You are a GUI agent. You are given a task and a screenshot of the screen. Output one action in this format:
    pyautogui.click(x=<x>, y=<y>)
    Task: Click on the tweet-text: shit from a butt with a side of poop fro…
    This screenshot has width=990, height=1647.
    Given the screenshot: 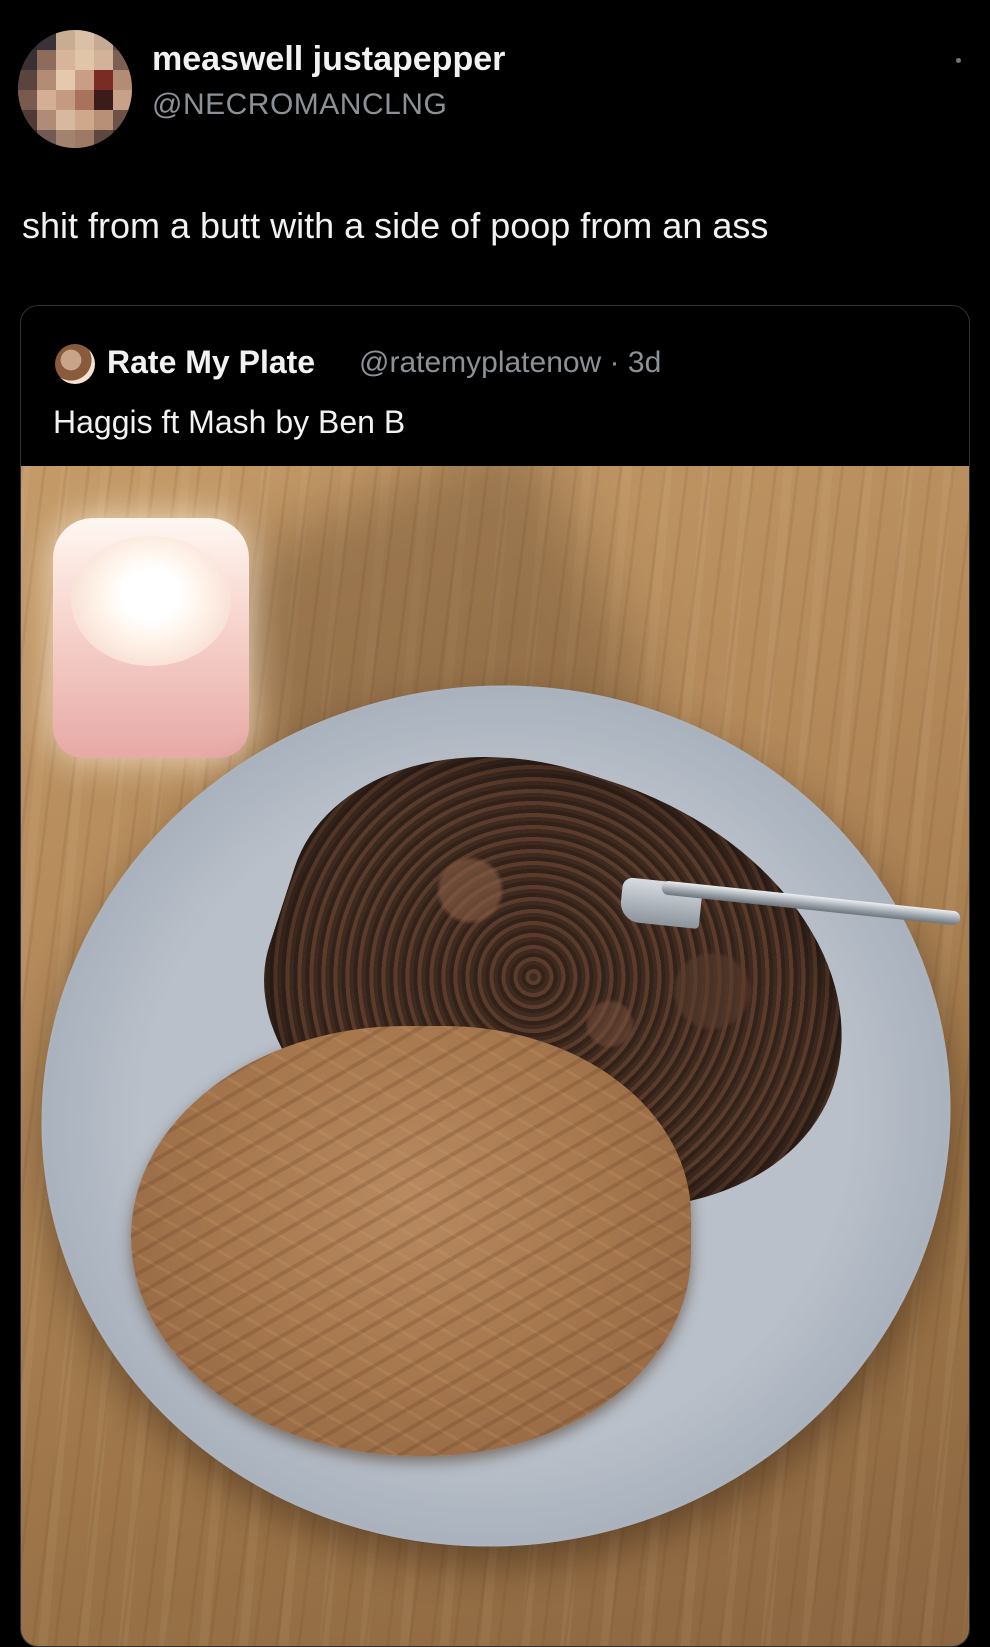 What is the action you would take?
    pyautogui.click(x=395, y=225)
    